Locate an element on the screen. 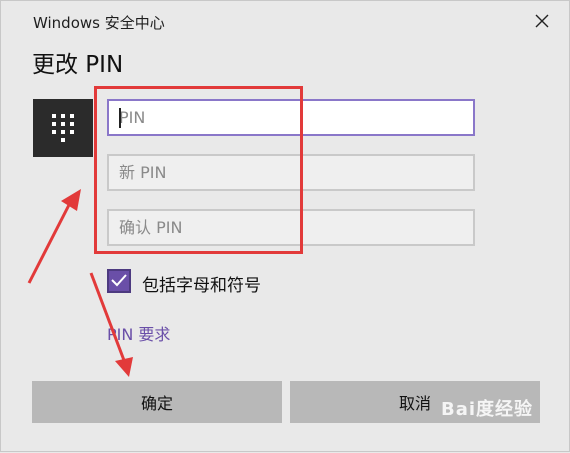 The width and height of the screenshot is (570, 453). include-letters-checkbox is located at coordinates (119, 281).